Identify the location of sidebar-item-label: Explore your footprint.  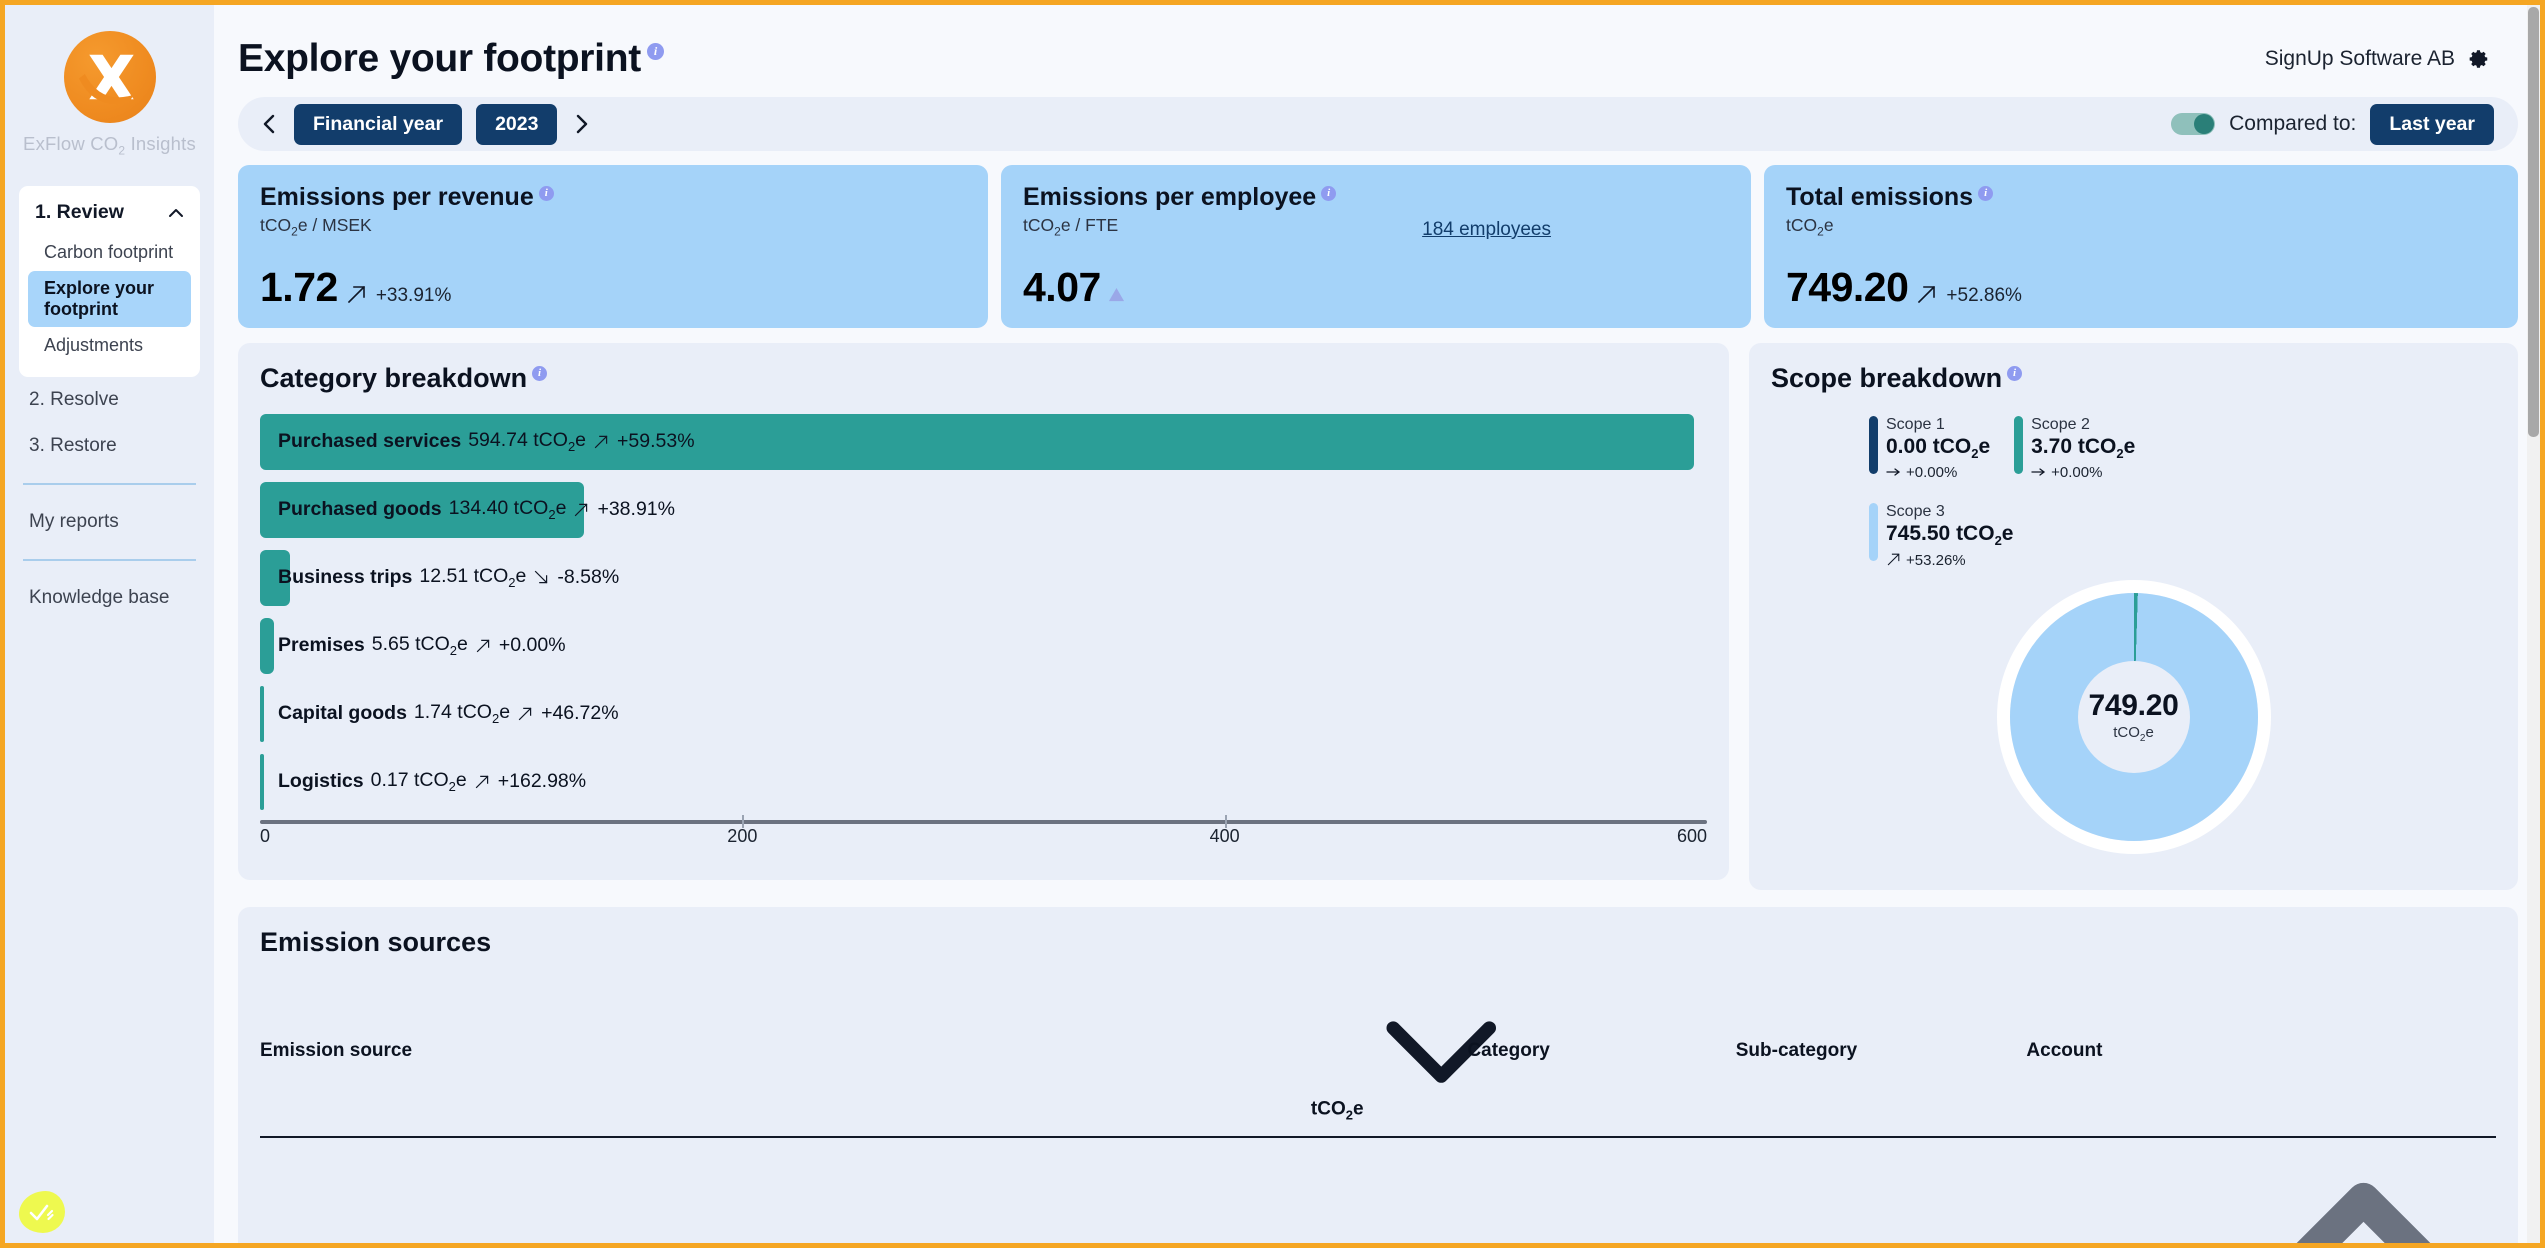
(99, 298).